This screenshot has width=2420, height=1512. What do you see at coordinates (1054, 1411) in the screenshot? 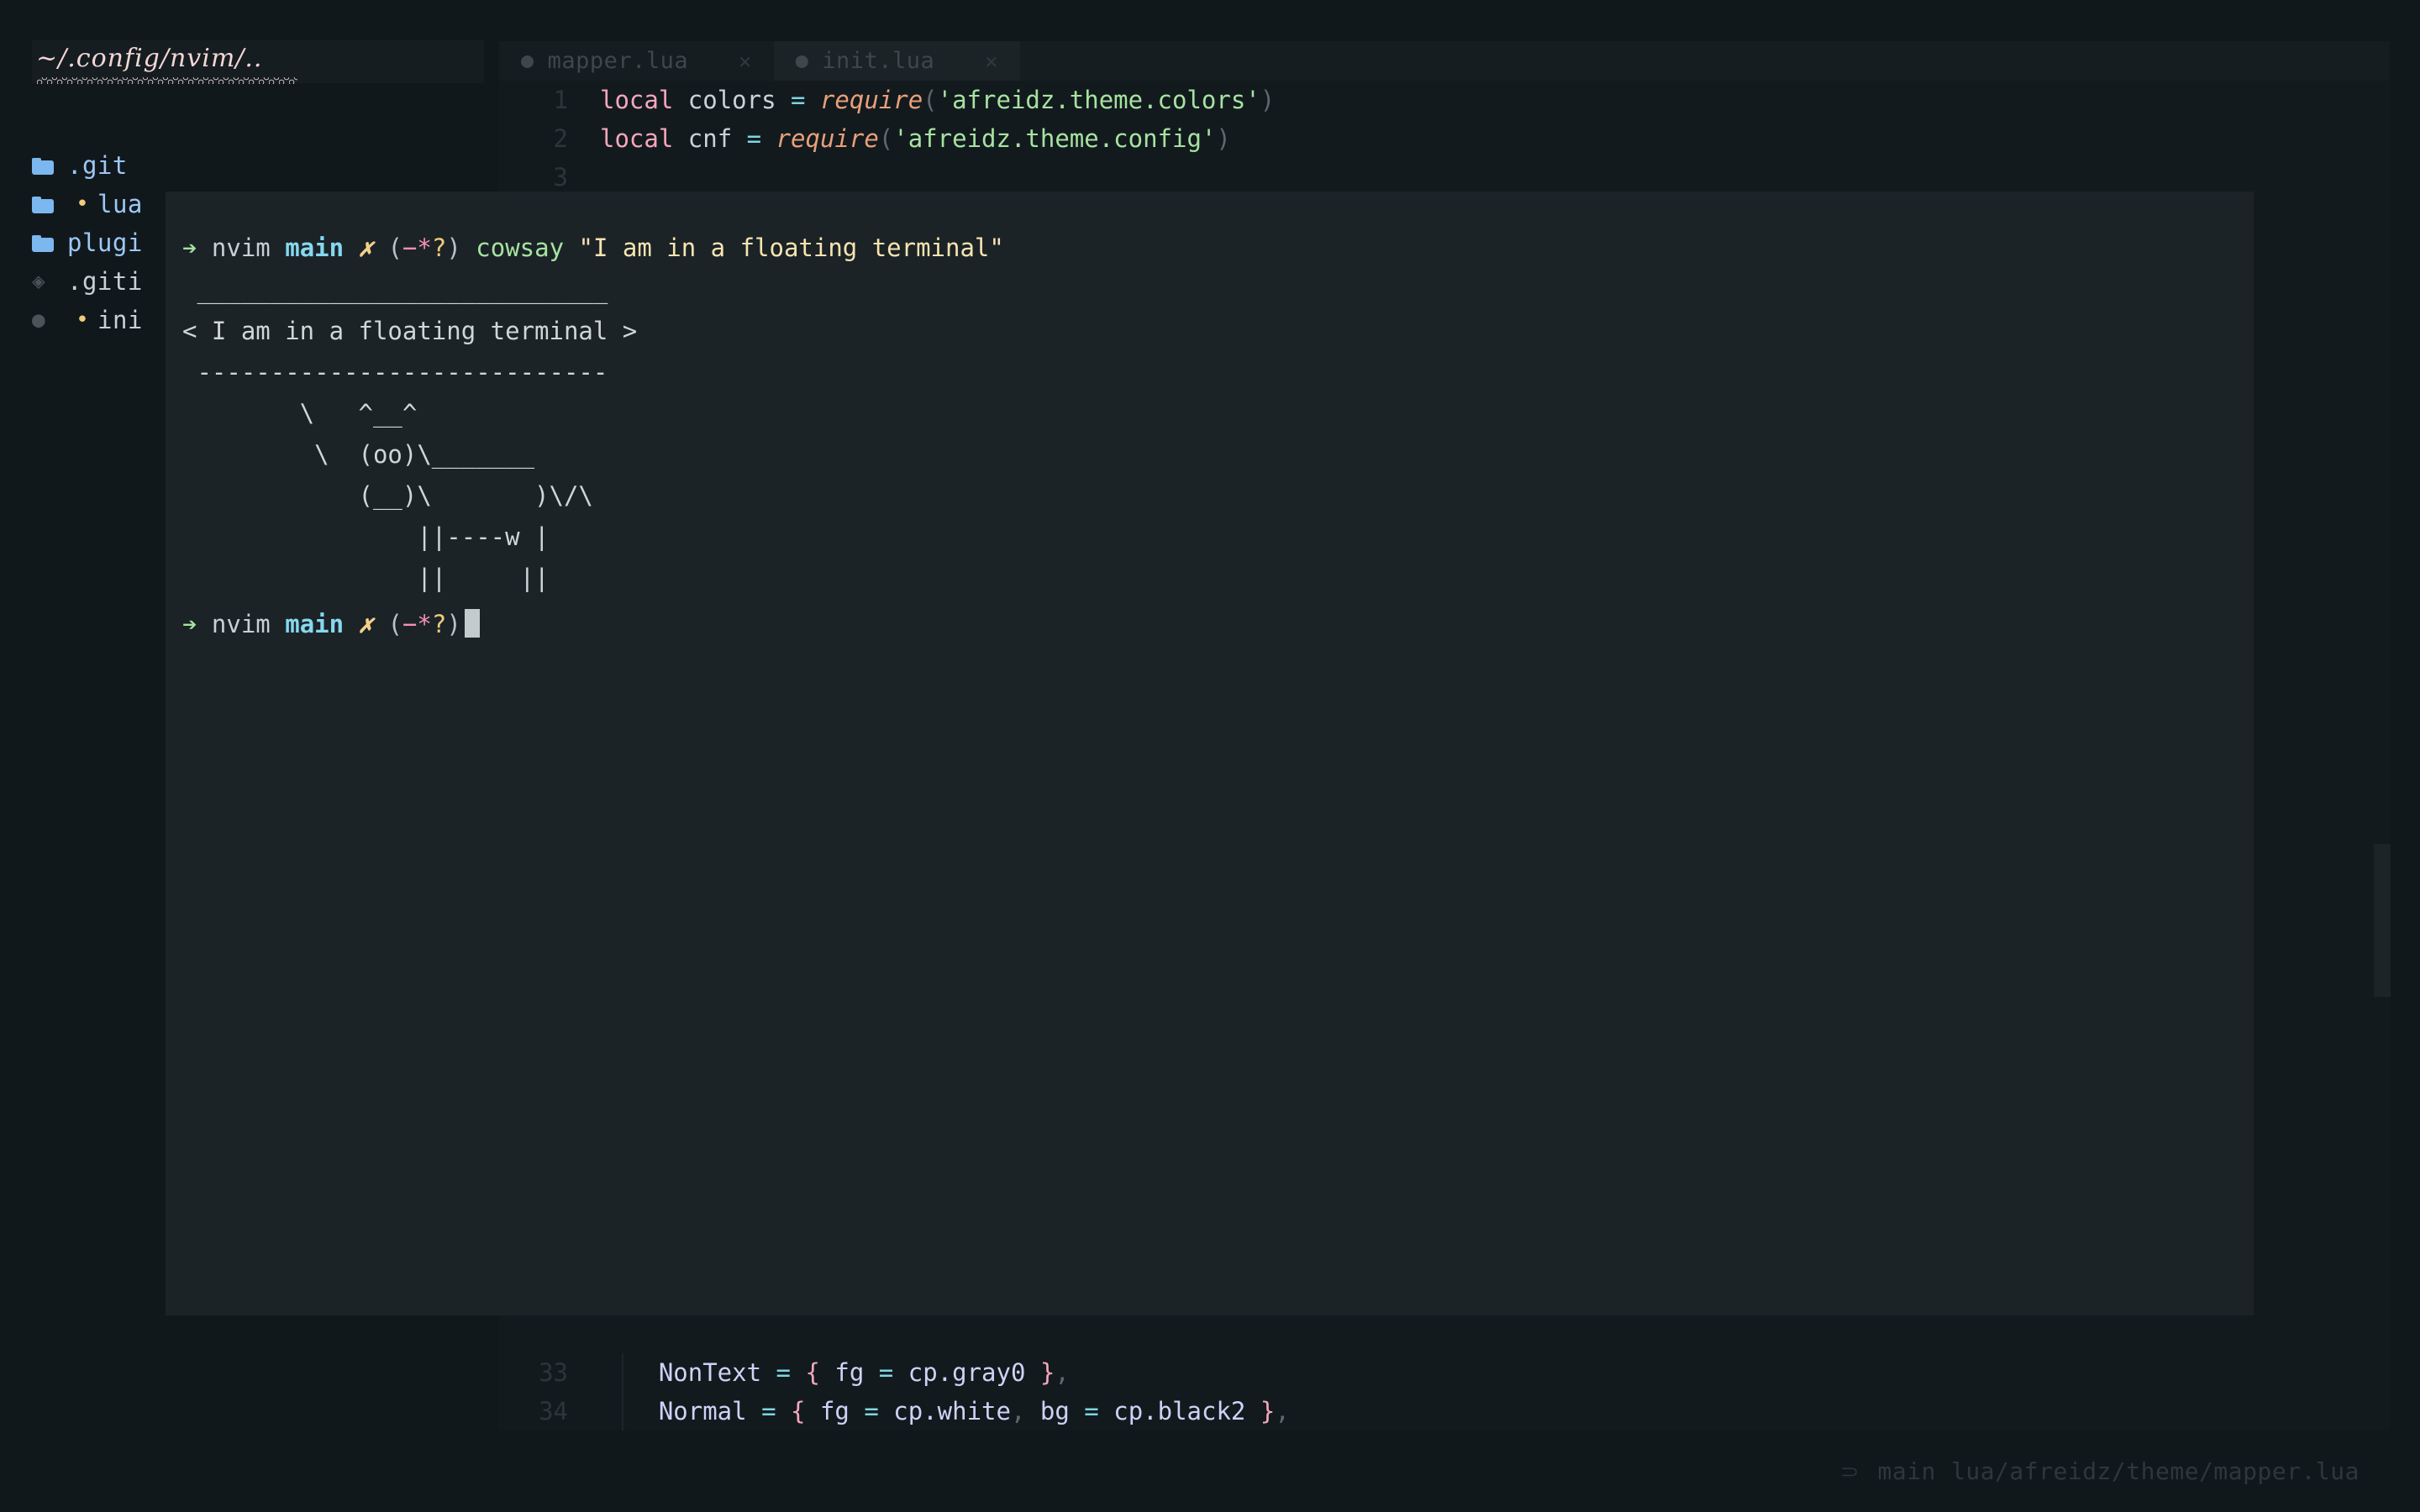
I see `code-token: bg` at bounding box center [1054, 1411].